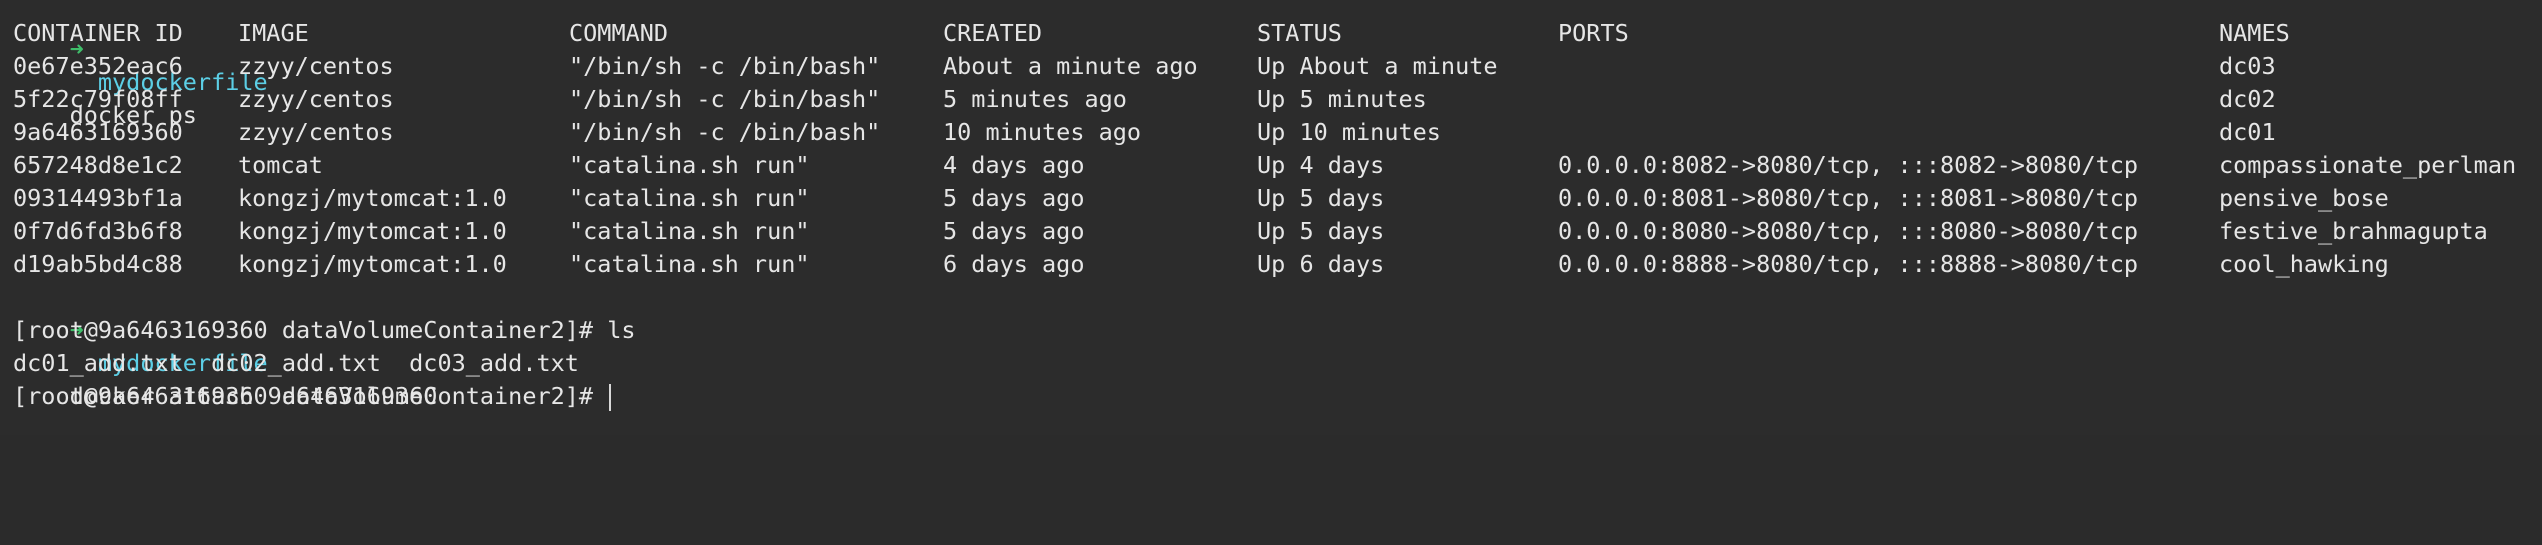 This screenshot has height=545, width=2542. Describe the element at coordinates (98, 198) in the screenshot. I see `container-id: 09314493bf1a` at that location.